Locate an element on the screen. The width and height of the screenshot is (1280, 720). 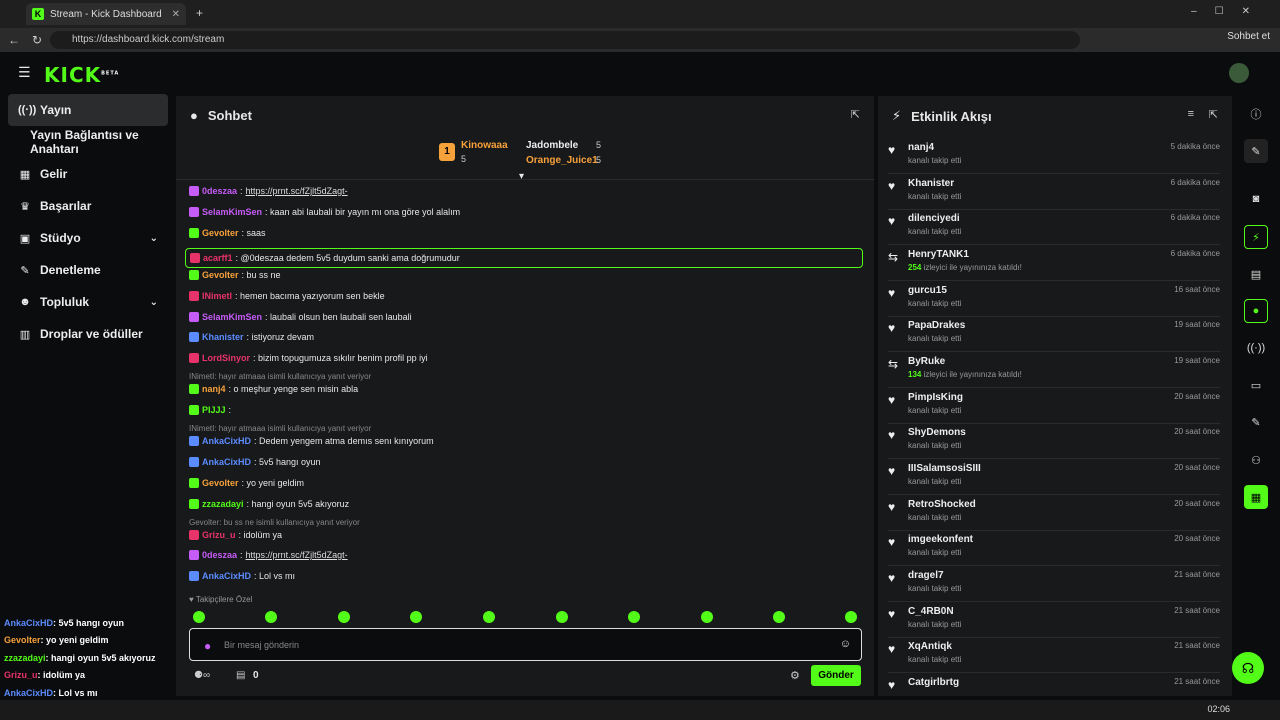
copilot-button: Sohbet et is located at coordinates (1248, 36).